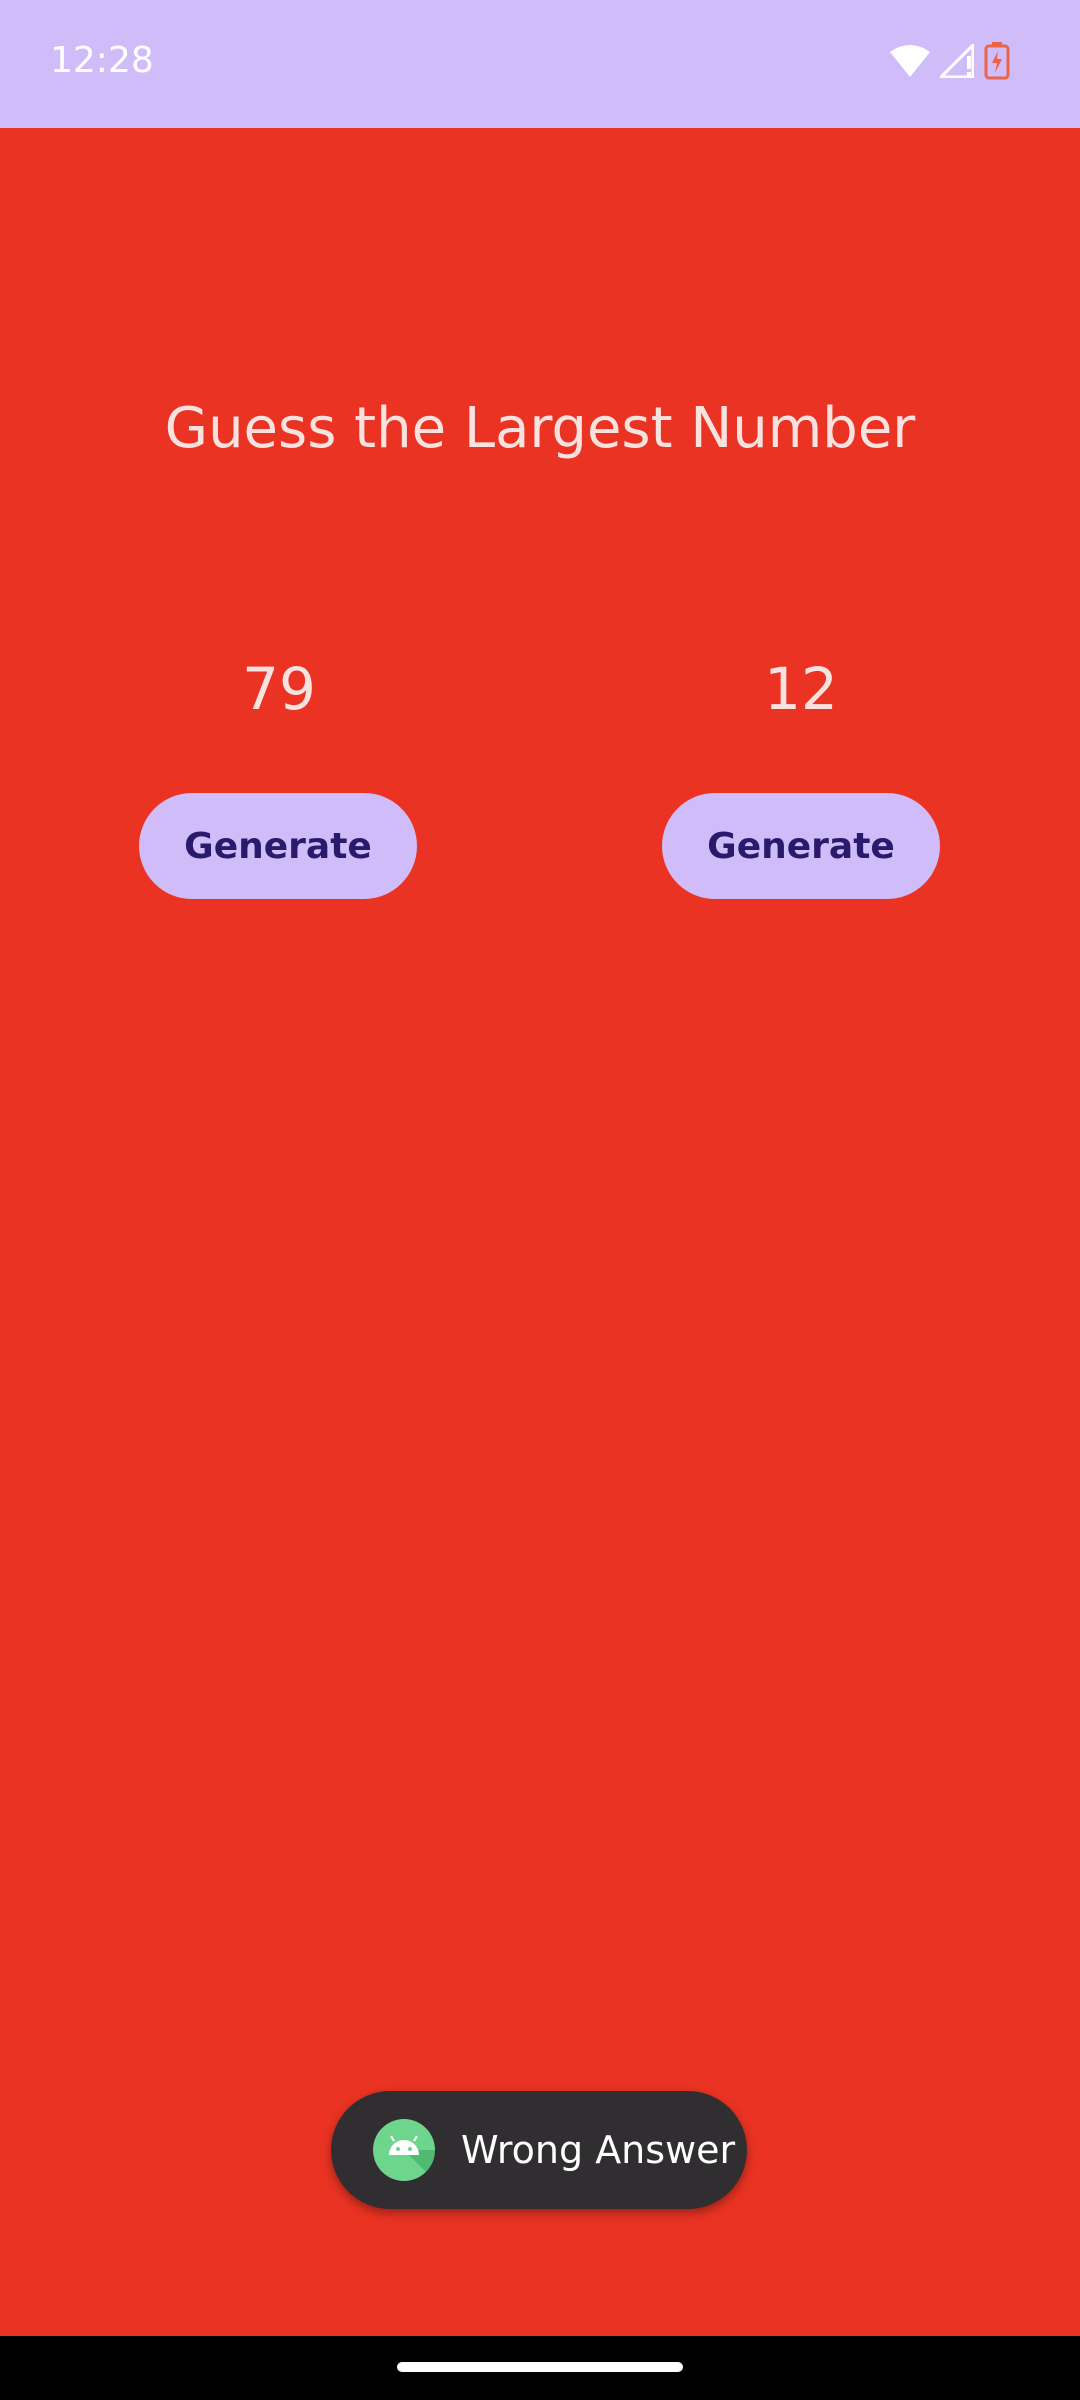 This screenshot has height=2400, width=1080. Describe the element at coordinates (997, 61) in the screenshot. I see `battery-charging-icon` at that location.